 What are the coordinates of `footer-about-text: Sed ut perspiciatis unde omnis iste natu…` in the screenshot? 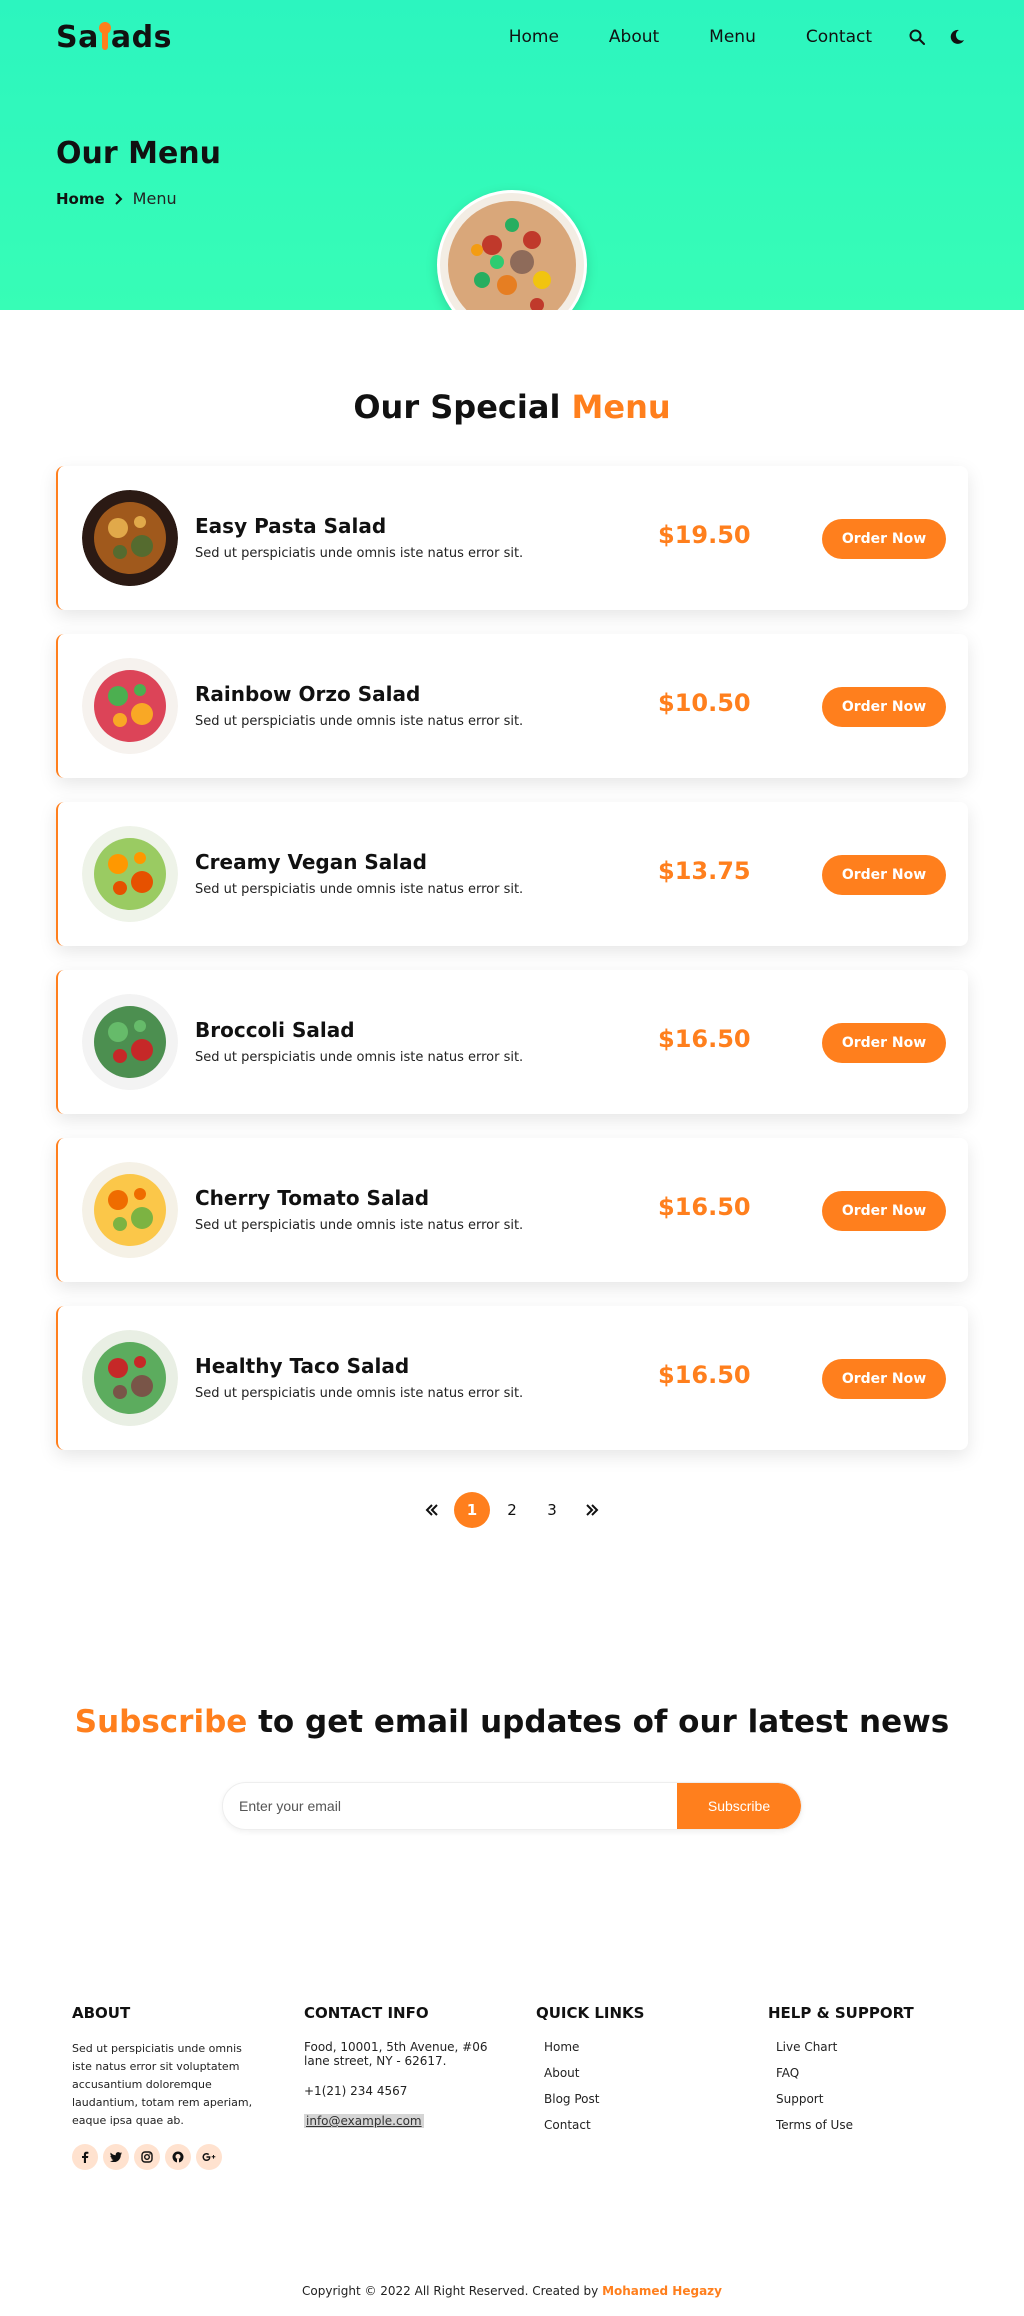 It's located at (162, 2084).